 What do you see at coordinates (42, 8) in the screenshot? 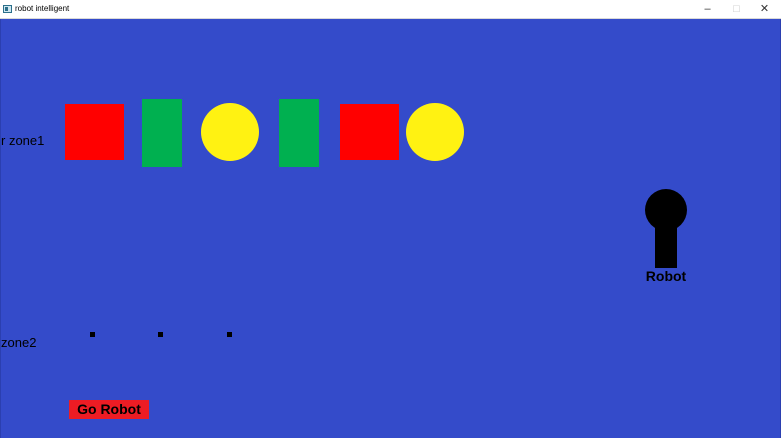
I see `window-title: robot intelligent` at bounding box center [42, 8].